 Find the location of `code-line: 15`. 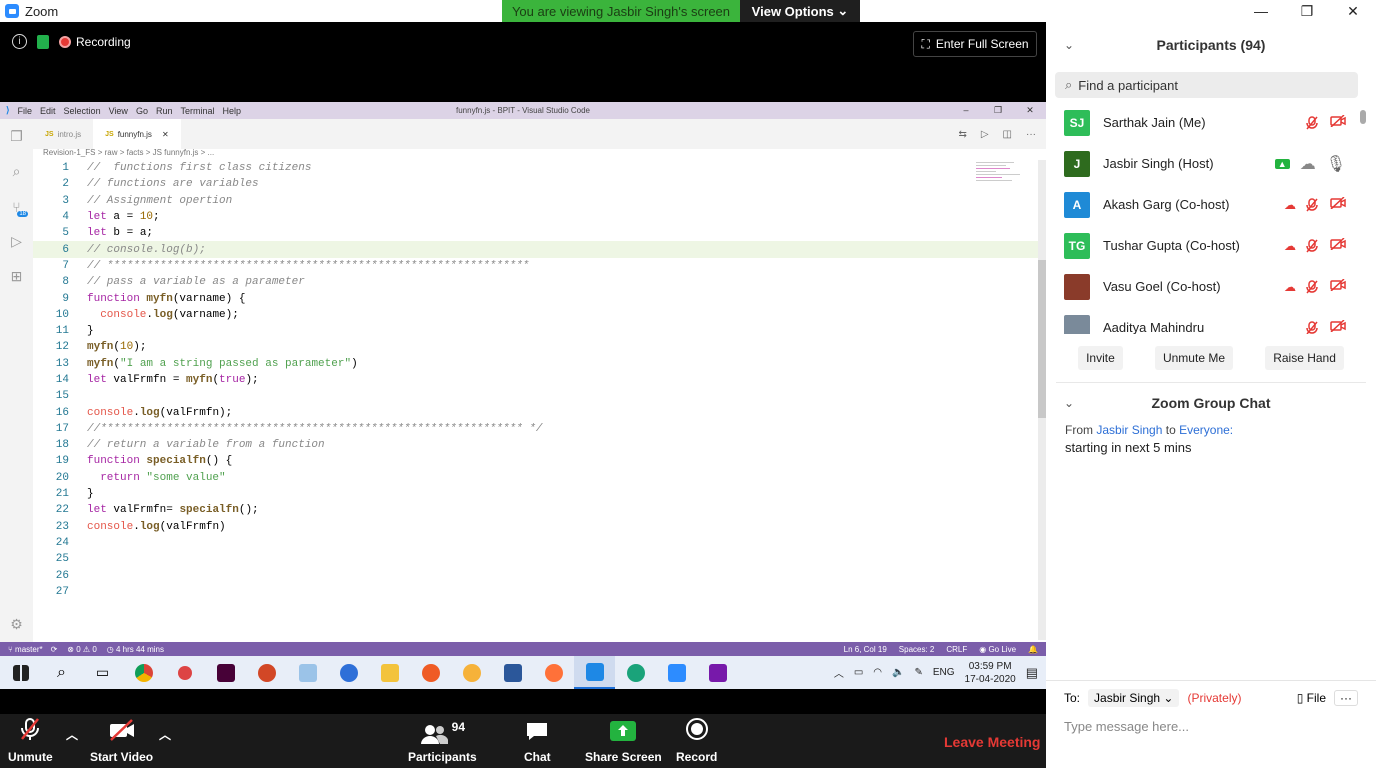

code-line: 15 is located at coordinates (535, 396).